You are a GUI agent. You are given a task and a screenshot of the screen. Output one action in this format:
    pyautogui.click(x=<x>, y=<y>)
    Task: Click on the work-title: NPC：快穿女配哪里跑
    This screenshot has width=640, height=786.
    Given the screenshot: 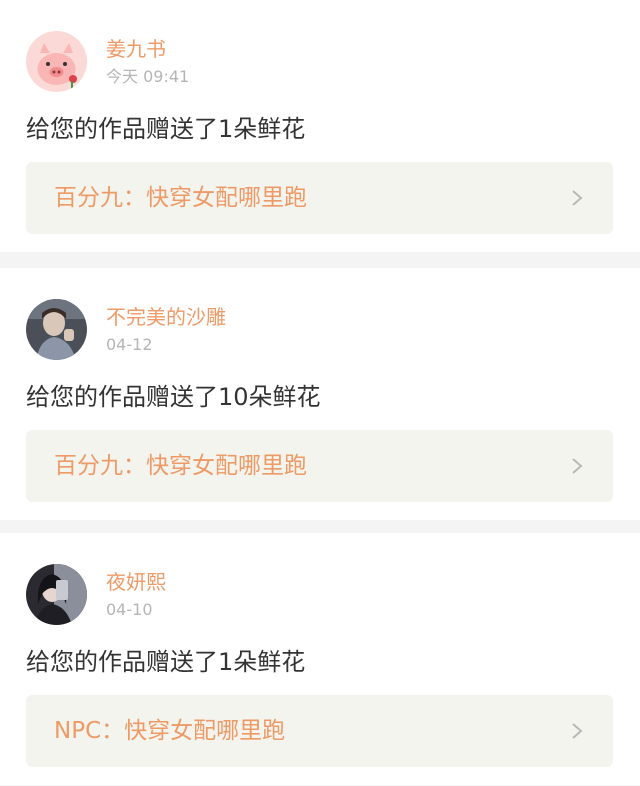 What is the action you would take?
    pyautogui.click(x=170, y=731)
    